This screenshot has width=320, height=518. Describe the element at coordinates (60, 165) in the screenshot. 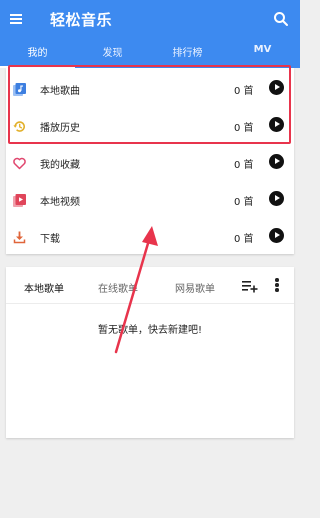

I see `row-label: 我的收藏` at that location.